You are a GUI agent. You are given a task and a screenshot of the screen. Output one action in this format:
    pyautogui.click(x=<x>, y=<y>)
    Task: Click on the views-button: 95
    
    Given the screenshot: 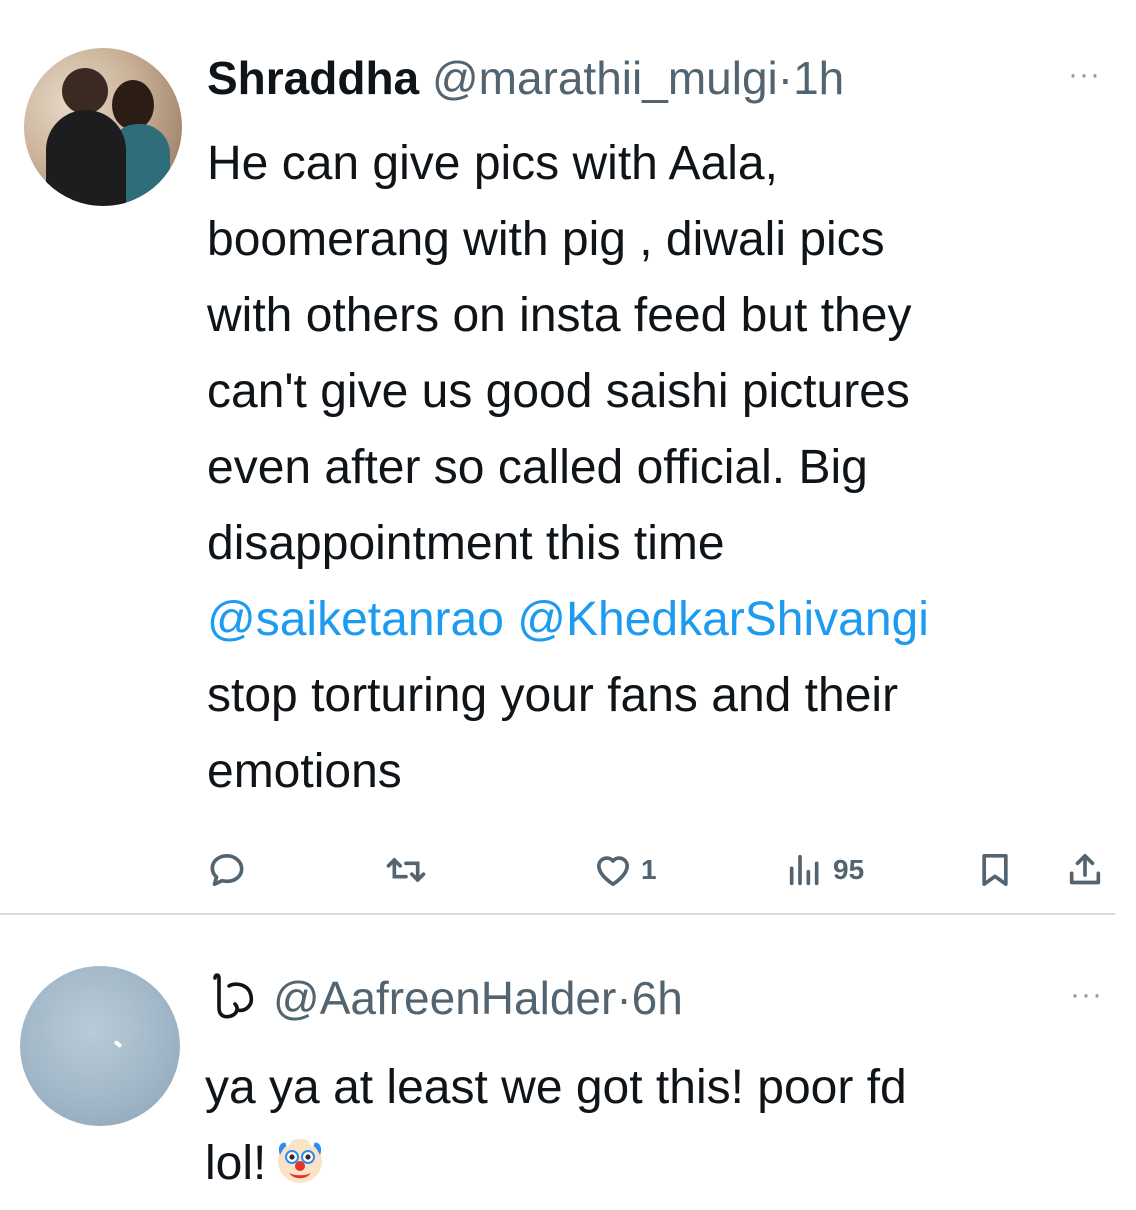 What is the action you would take?
    pyautogui.click(x=824, y=870)
    